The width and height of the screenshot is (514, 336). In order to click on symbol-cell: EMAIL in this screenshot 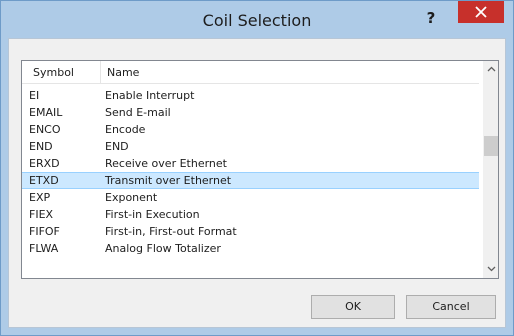, I will do `click(46, 112)`.